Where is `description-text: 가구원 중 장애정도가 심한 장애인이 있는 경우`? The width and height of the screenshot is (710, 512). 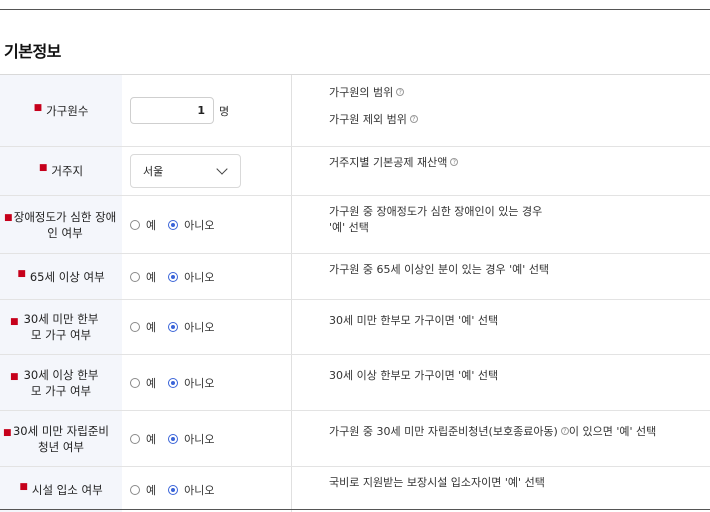
description-text: 가구원 중 장애정도가 심한 장애인이 있는 경우 is located at coordinates (436, 211).